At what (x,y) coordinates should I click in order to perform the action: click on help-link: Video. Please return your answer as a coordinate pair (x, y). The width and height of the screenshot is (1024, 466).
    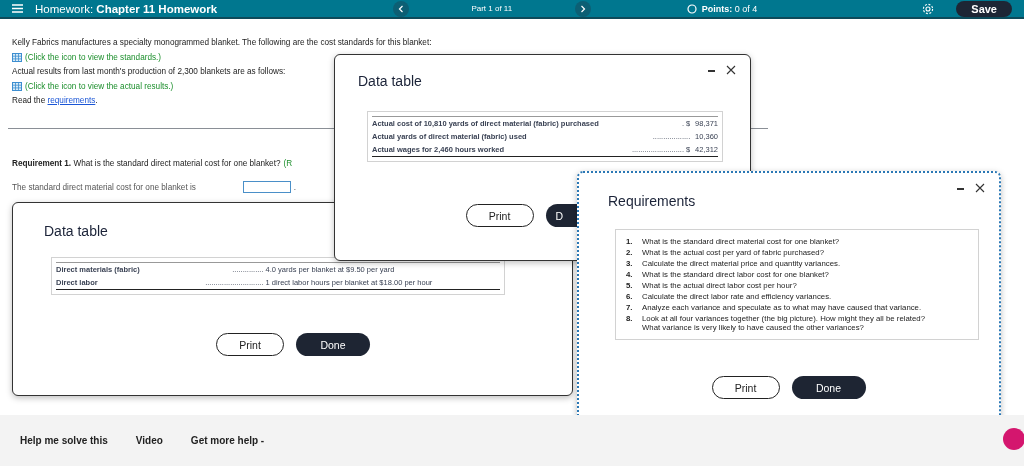
    Looking at the image, I should click on (149, 440).